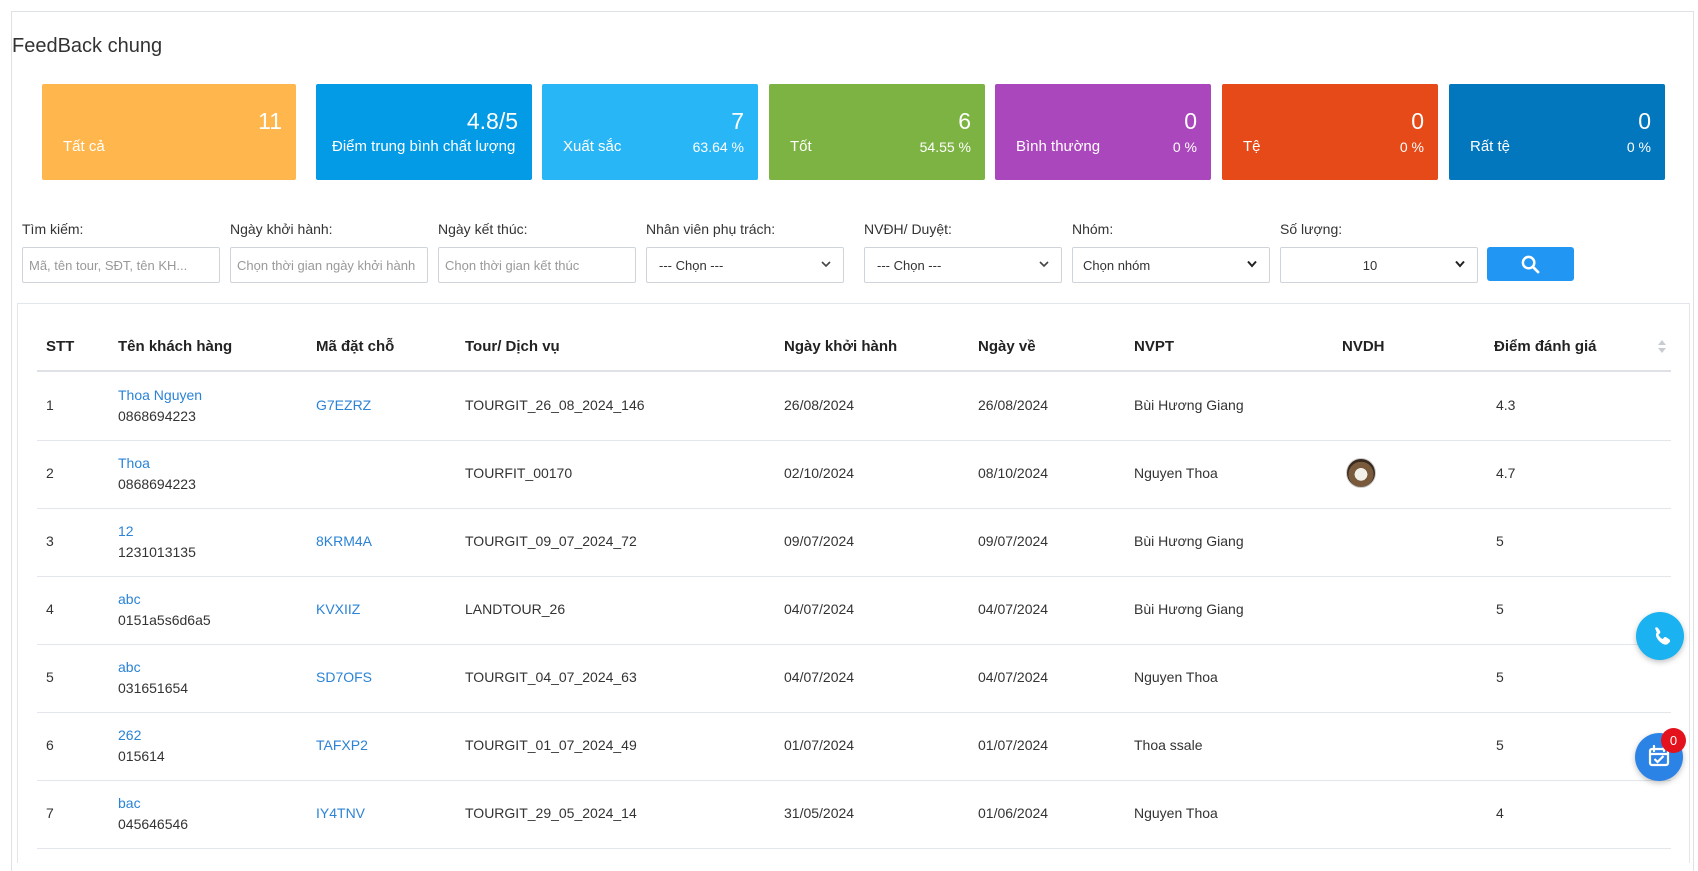  Describe the element at coordinates (1252, 146) in the screenshot. I see `stat-label: Tệ` at that location.